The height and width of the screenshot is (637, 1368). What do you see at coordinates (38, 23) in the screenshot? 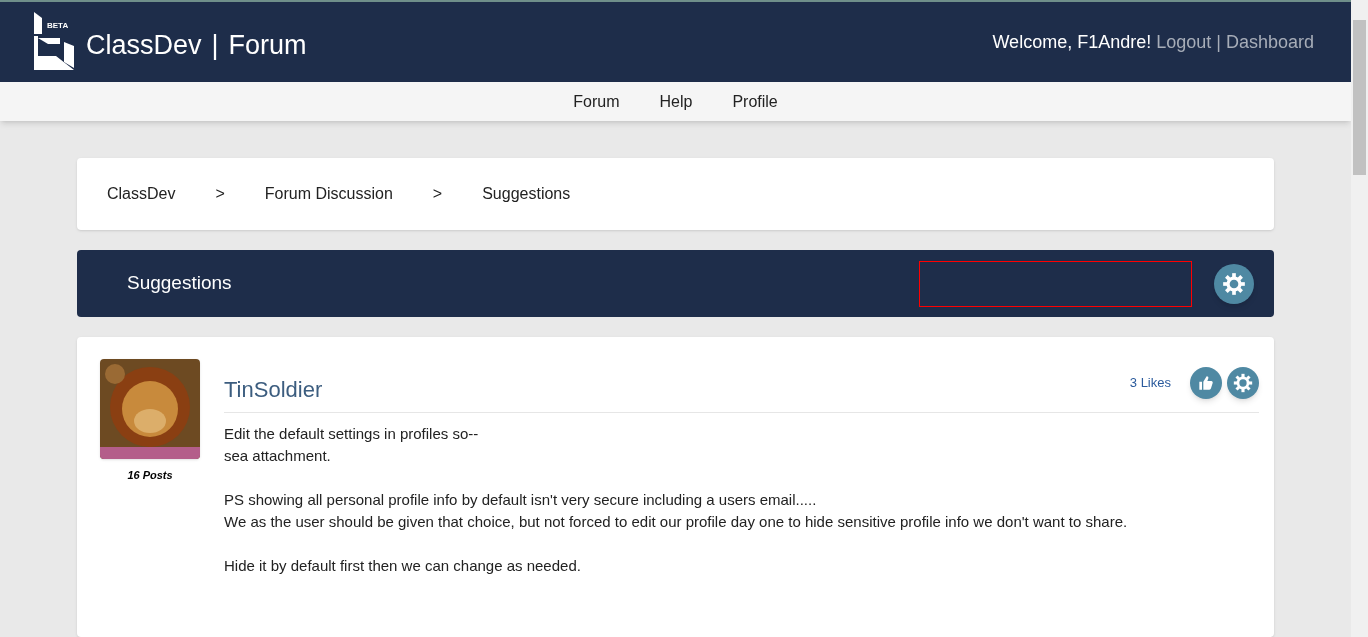
I see `logo-mark-icon` at bounding box center [38, 23].